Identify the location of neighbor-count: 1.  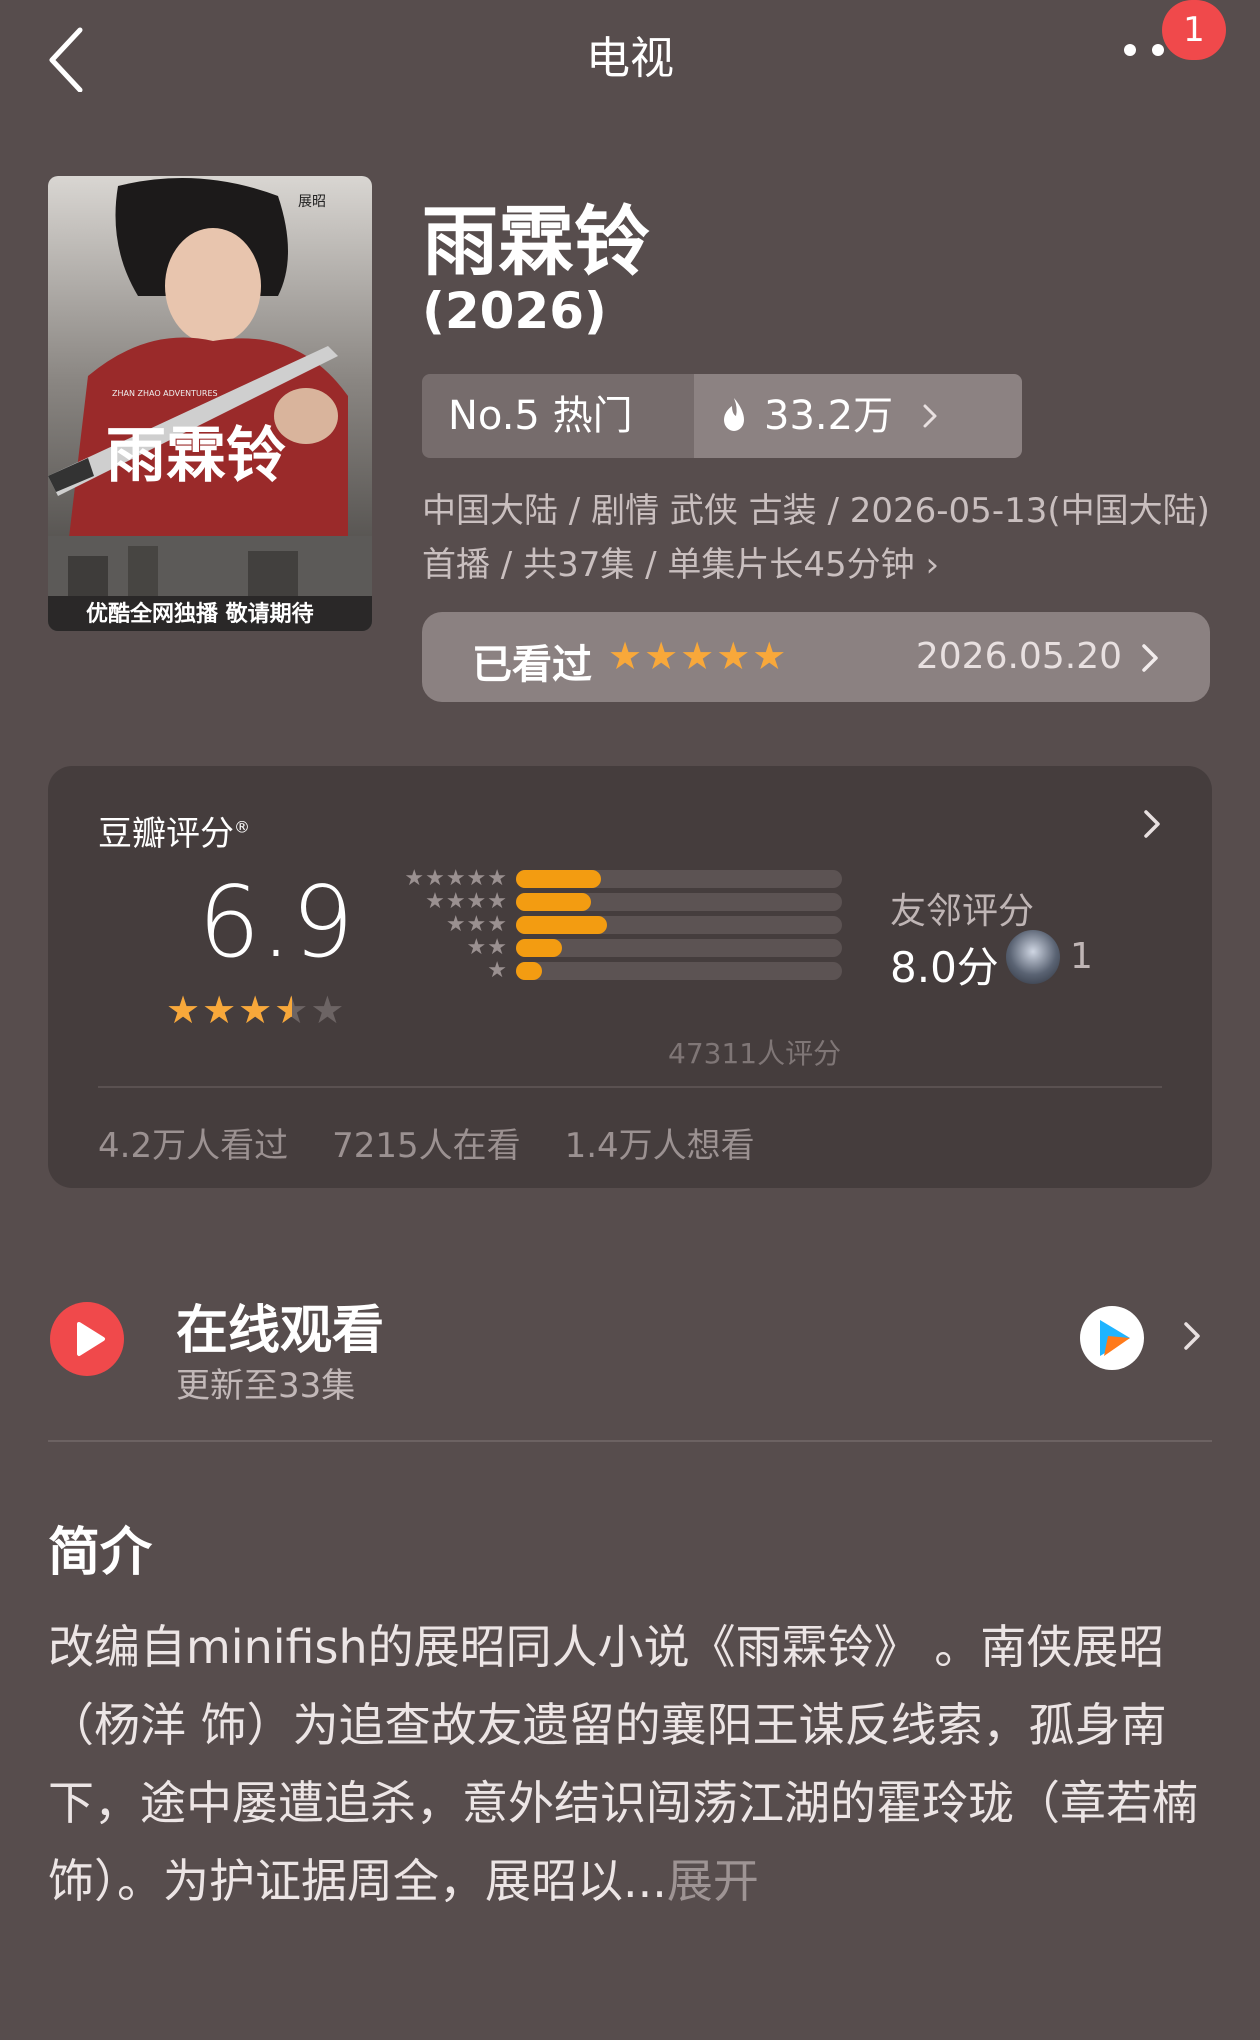
(1081, 956).